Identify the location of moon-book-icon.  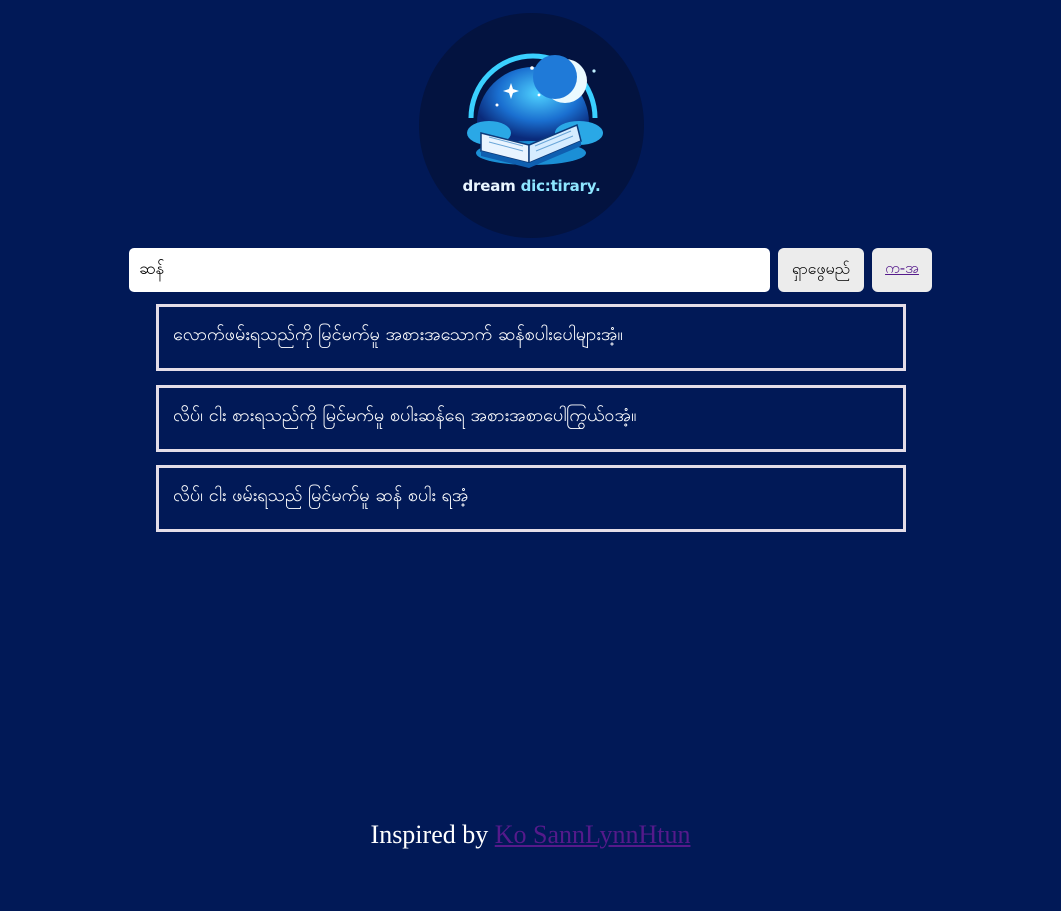
(535, 110).